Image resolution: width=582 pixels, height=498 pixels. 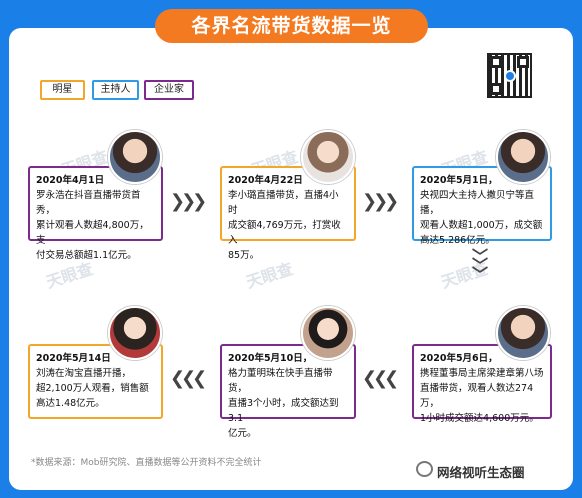 What do you see at coordinates (88, 203) in the screenshot?
I see `event-text: 罗永浩在抖音直播带货首秀，` at bounding box center [88, 203].